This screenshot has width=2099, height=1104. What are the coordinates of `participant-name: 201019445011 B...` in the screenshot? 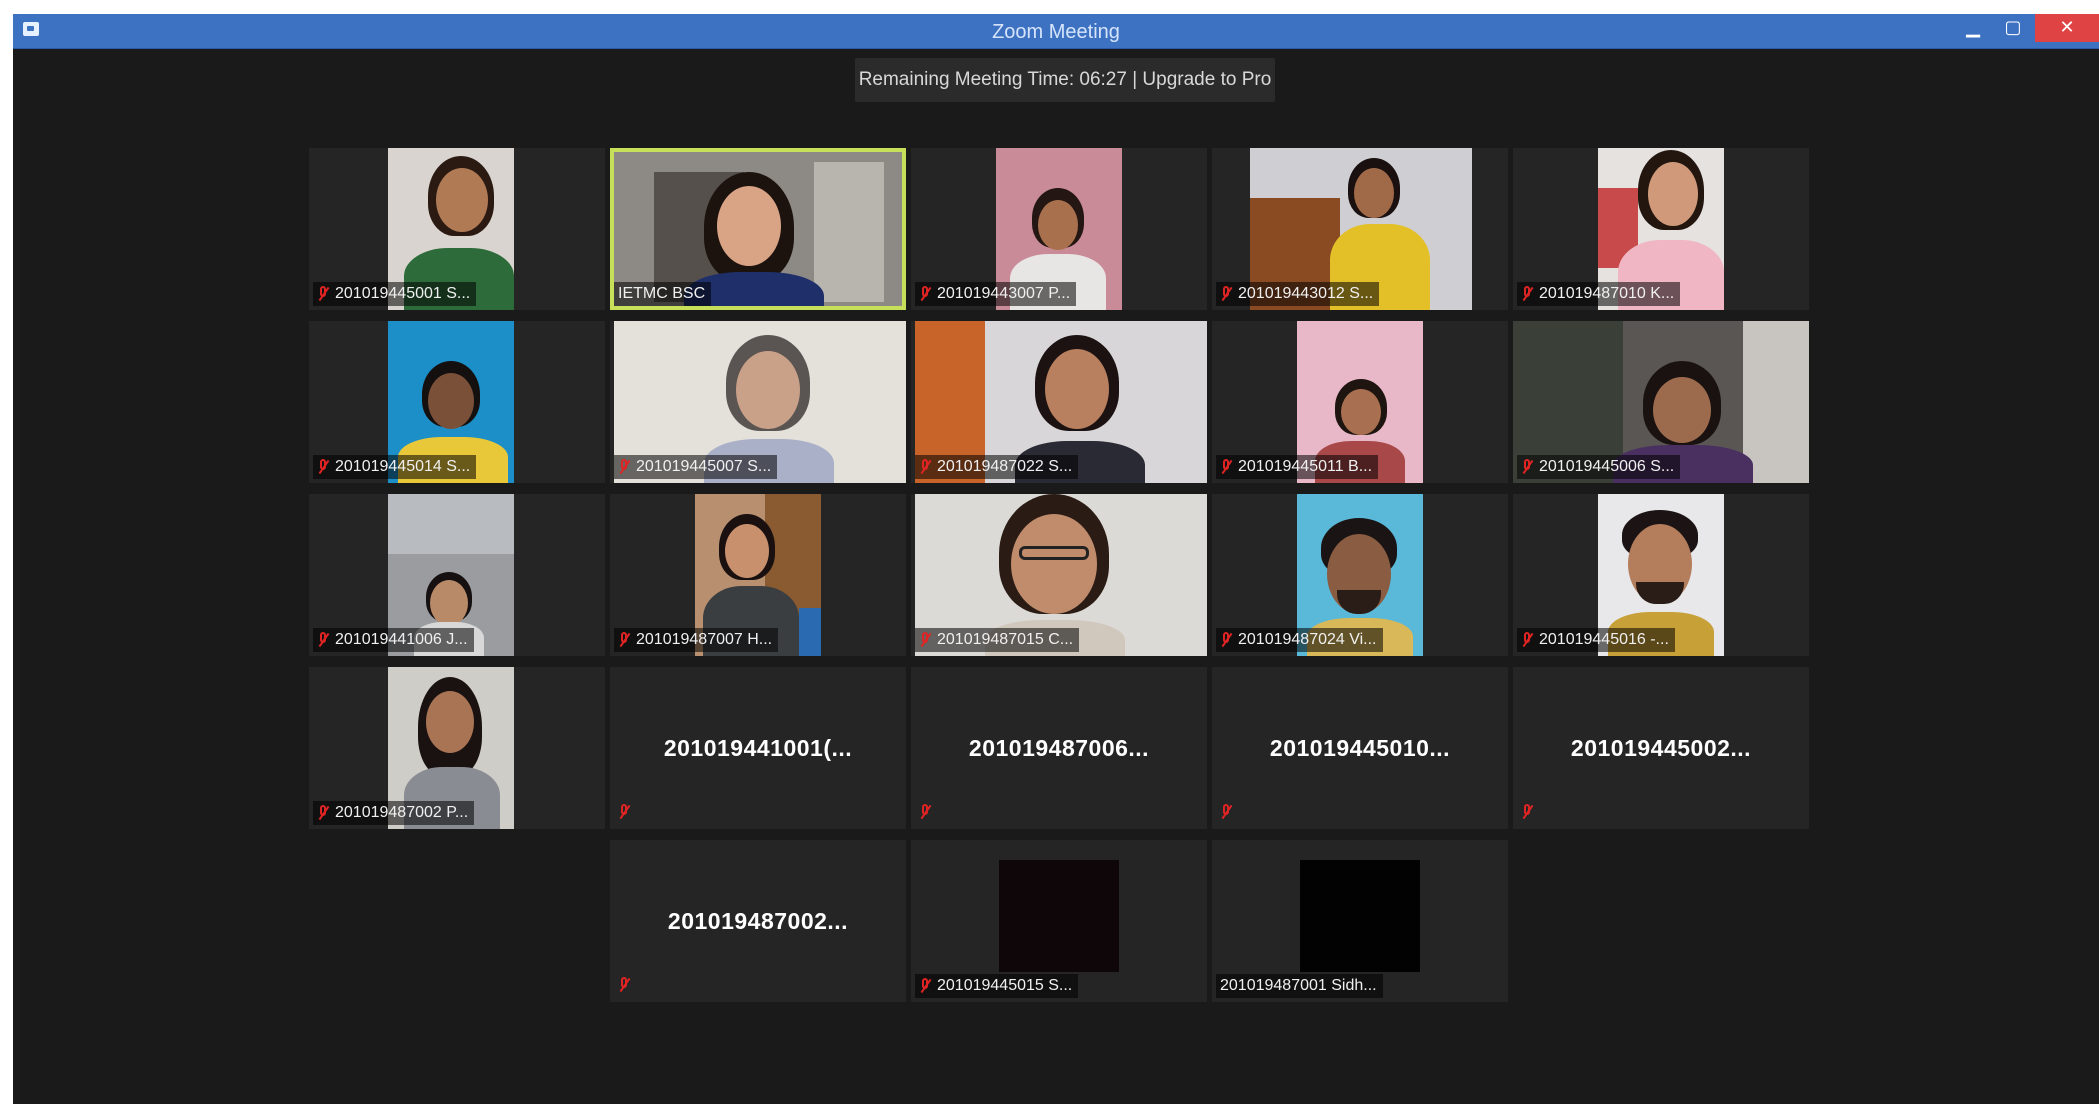 It's located at (1305, 466).